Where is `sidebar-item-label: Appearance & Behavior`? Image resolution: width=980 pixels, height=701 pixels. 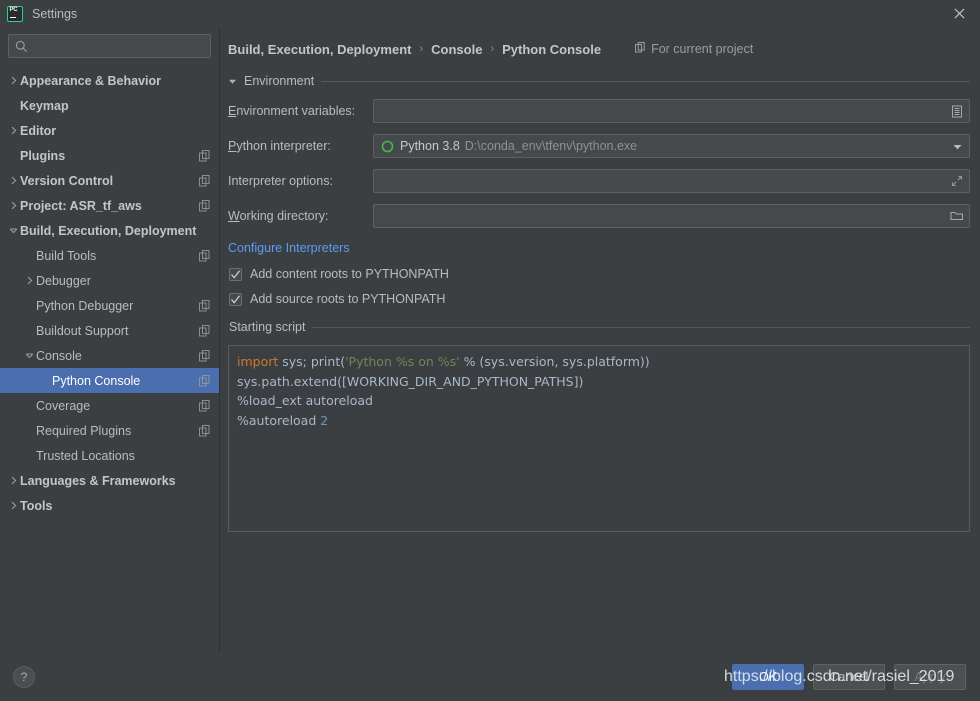
sidebar-item-label: Appearance & Behavior is located at coordinates (91, 80).